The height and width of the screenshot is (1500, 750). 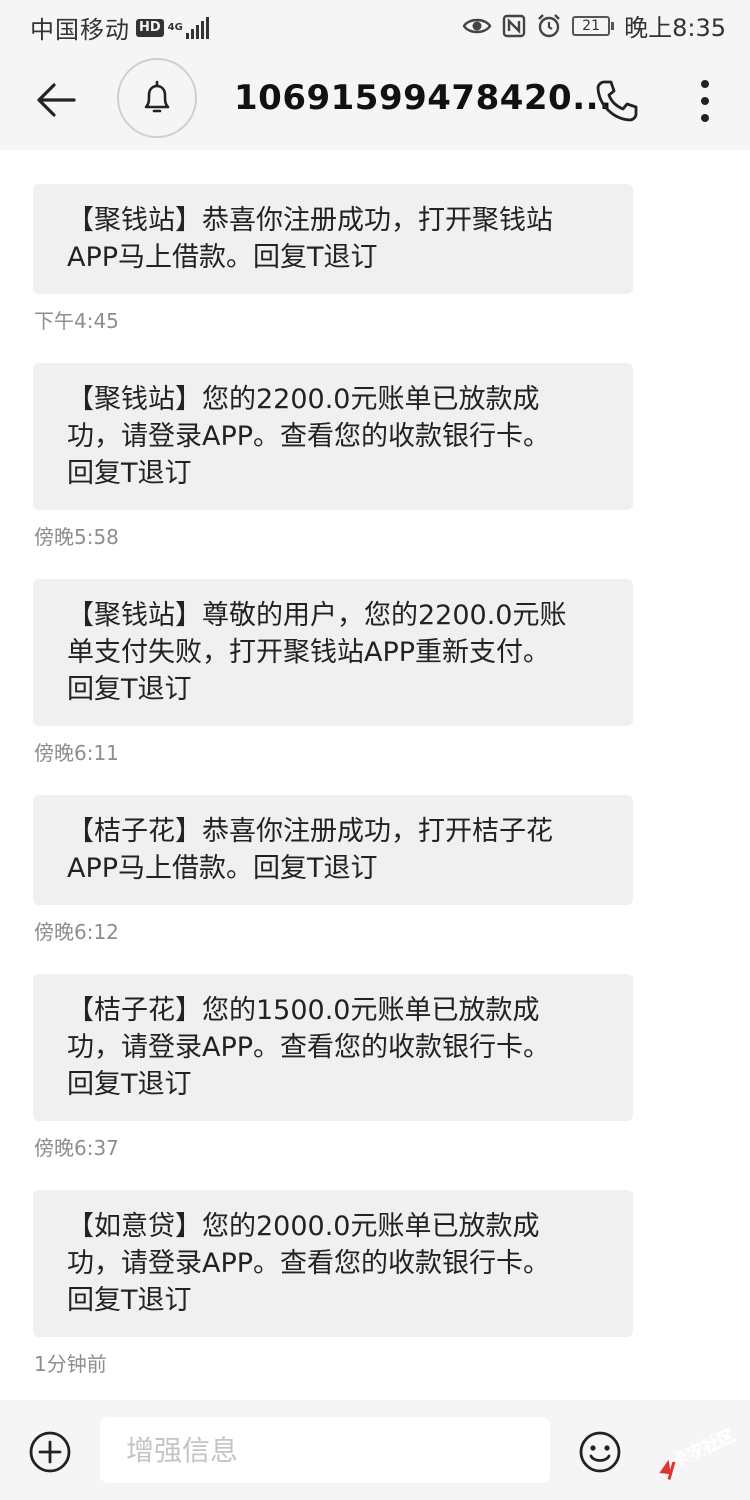 I want to click on emoji-icon, so click(x=600, y=1452).